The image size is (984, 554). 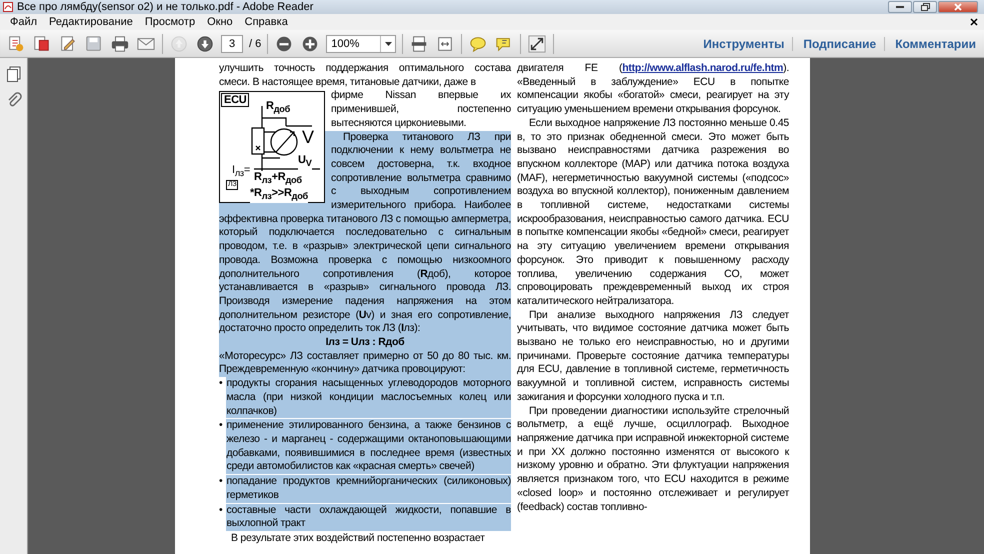 I want to click on menu-item: Просмотр, so click(x=170, y=22).